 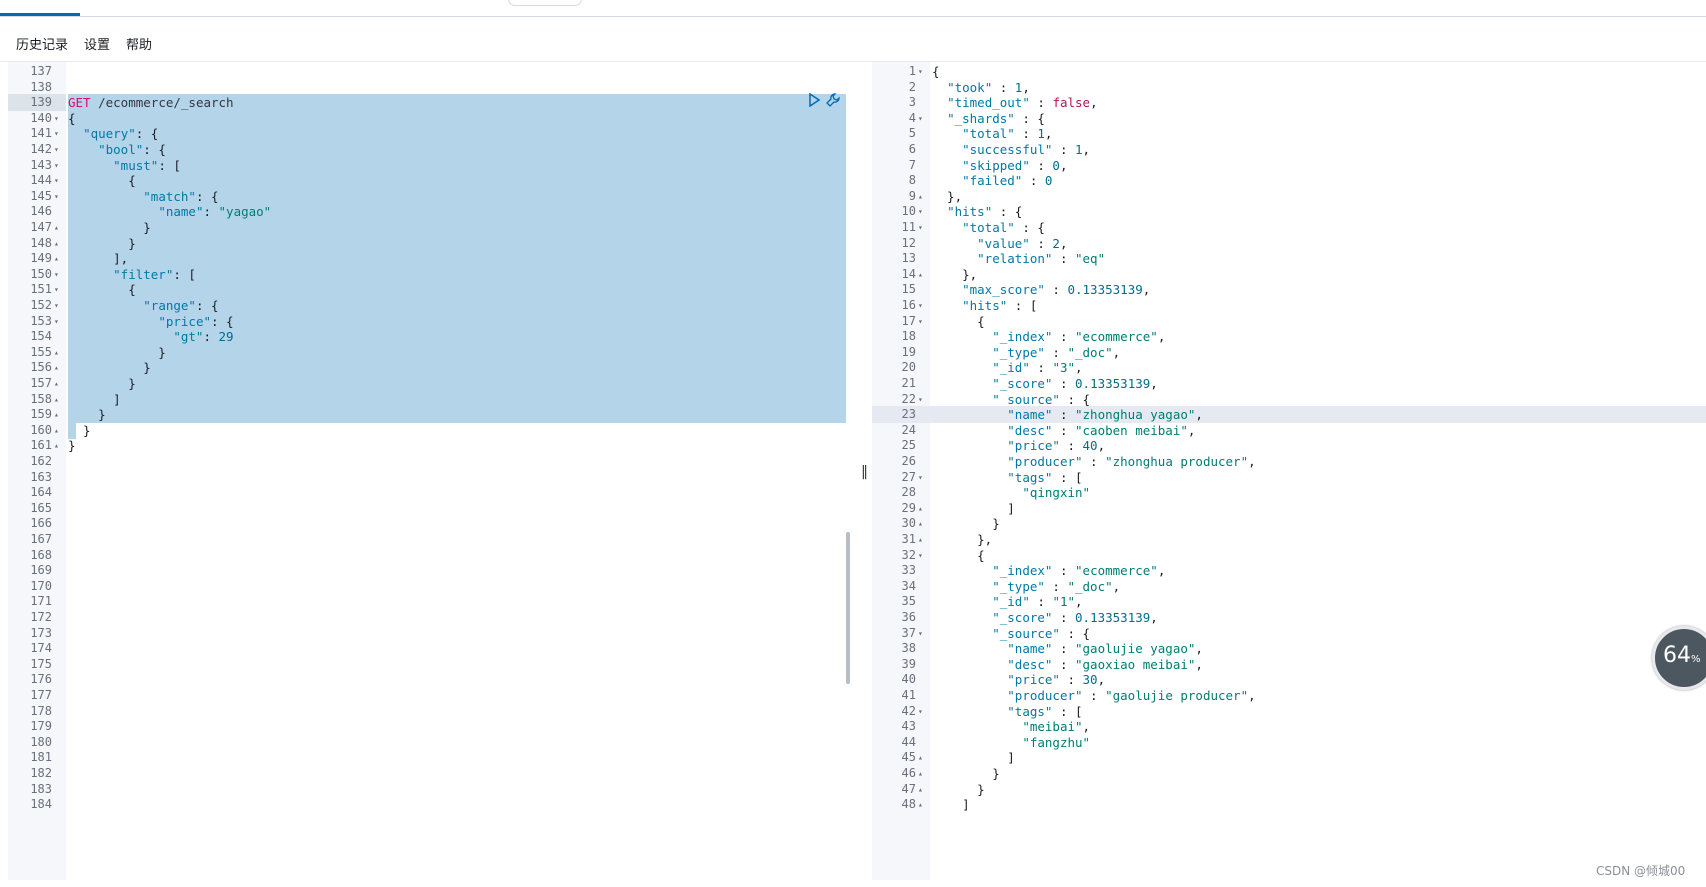 I want to click on request-line: 152 ▾ "range": {, so click(x=427, y=305).